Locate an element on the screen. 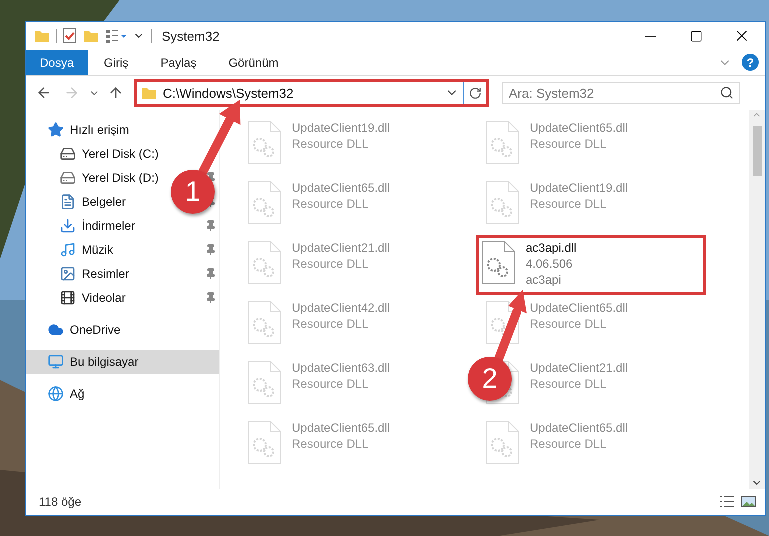  help-button: ? is located at coordinates (750, 62).